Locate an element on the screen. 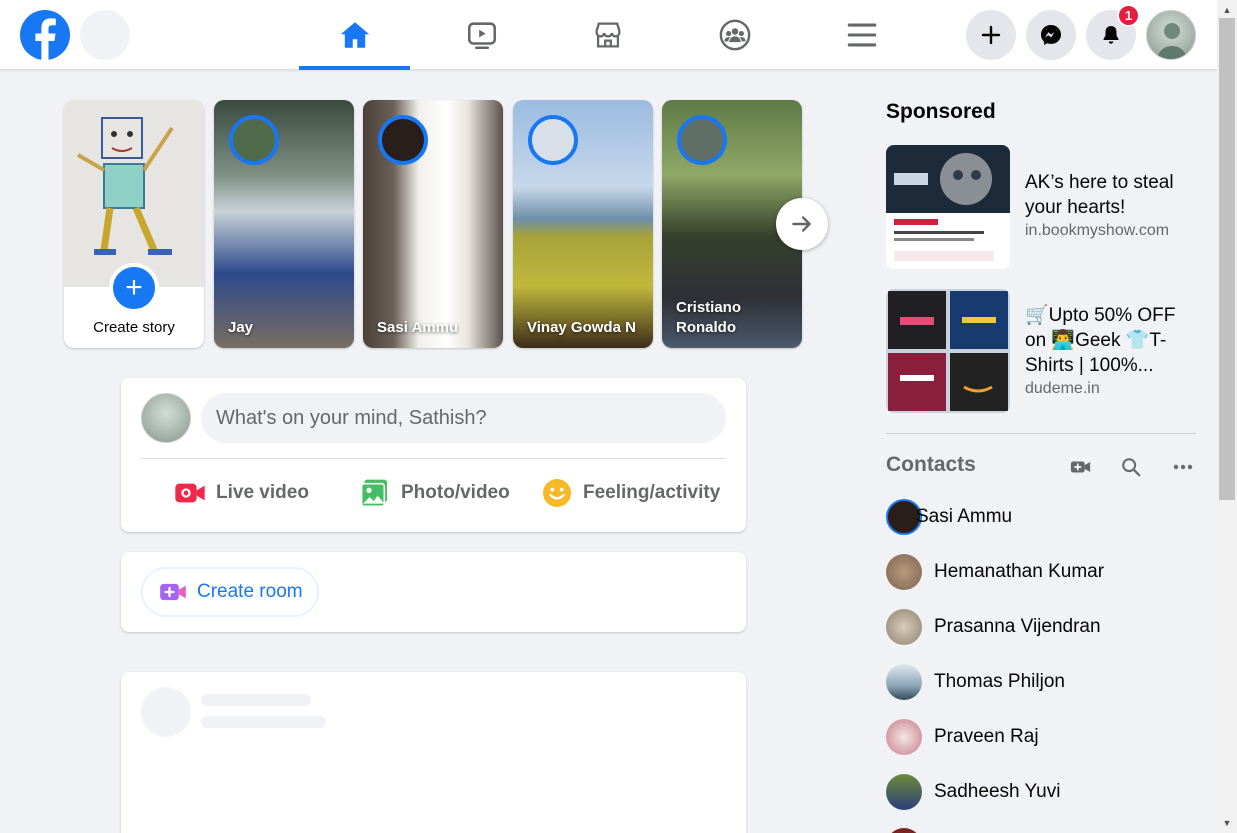 This screenshot has width=1237, height=833. contact-name: Sasi Ammu is located at coordinates (964, 516).